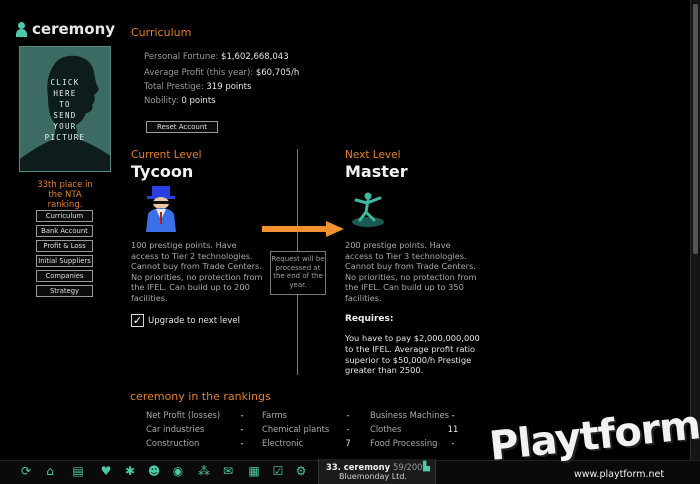 The width and height of the screenshot is (700, 484). I want to click on gear-icon: ⚙, so click(301, 471).